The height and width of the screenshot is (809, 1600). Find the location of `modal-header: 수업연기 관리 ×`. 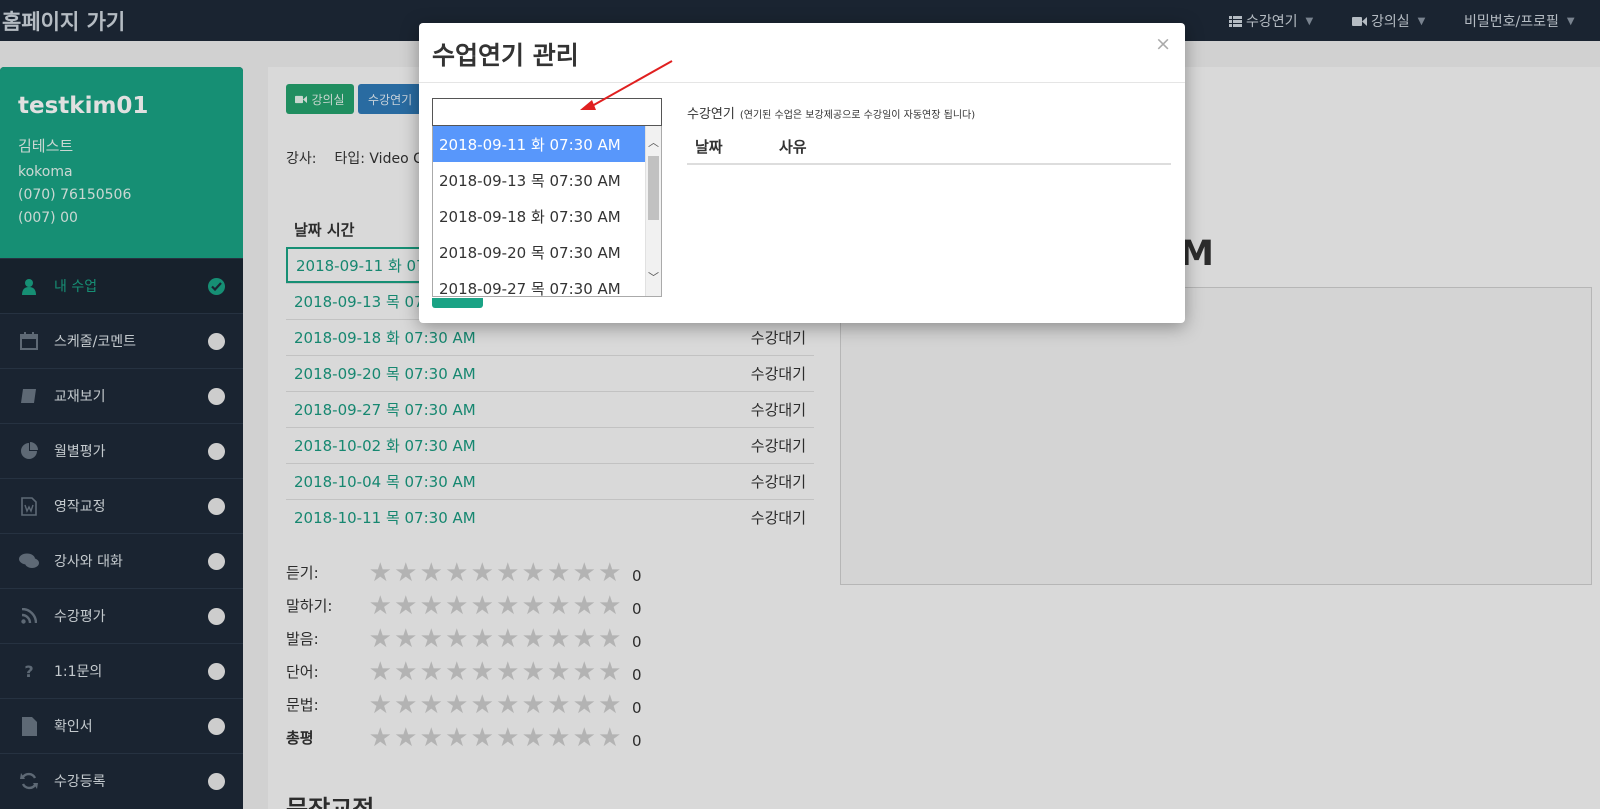

modal-header: 수업연기 관리 × is located at coordinates (802, 53).